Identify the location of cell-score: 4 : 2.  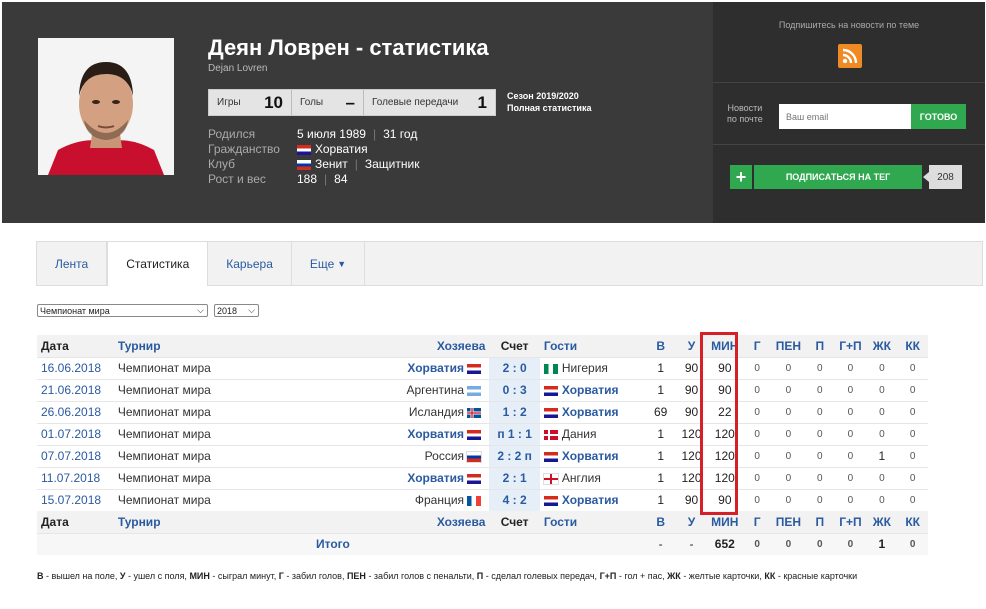
(514, 499).